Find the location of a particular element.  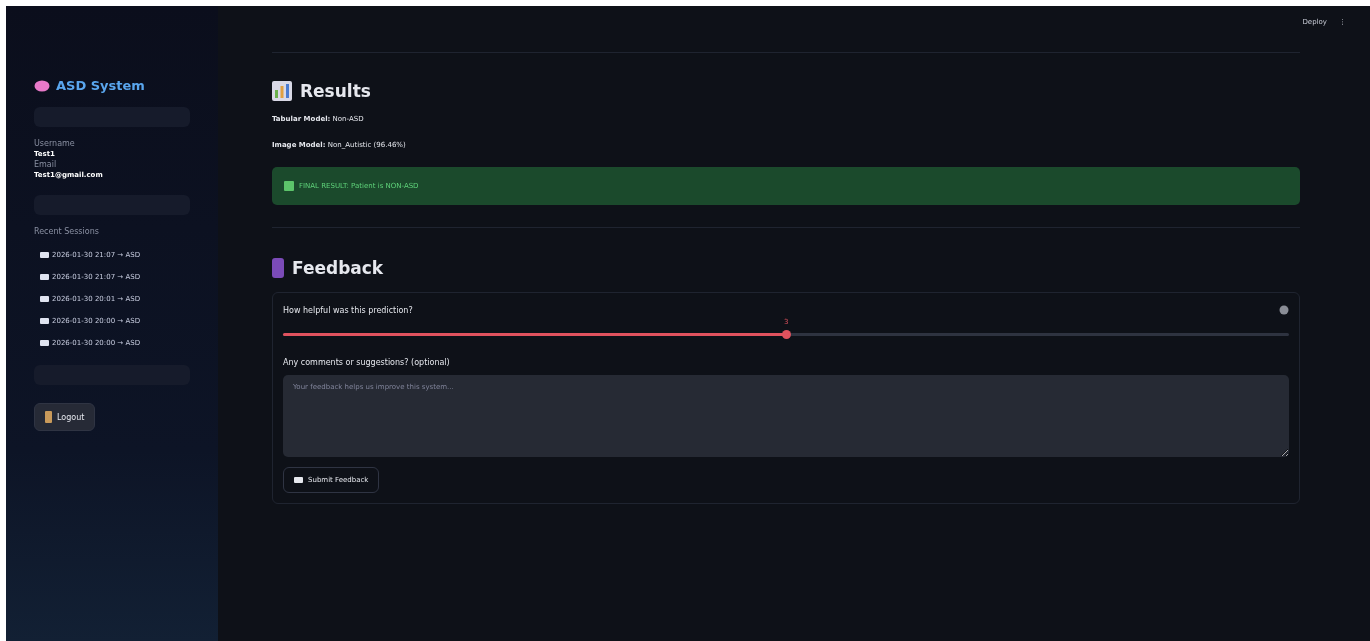

email-label: Email is located at coordinates (46, 165).